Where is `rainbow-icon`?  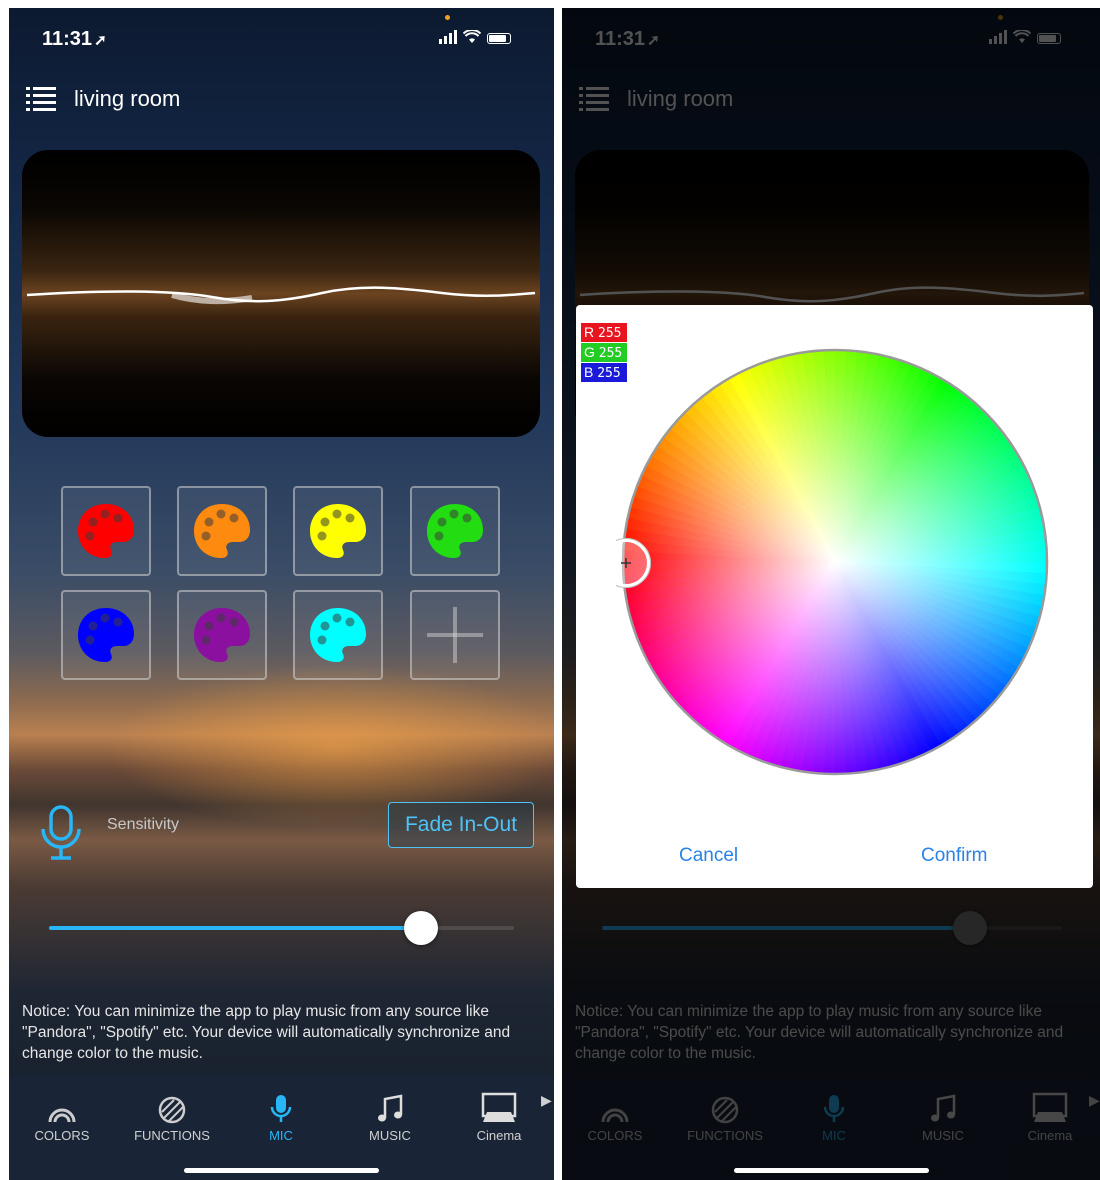 rainbow-icon is located at coordinates (62, 1115).